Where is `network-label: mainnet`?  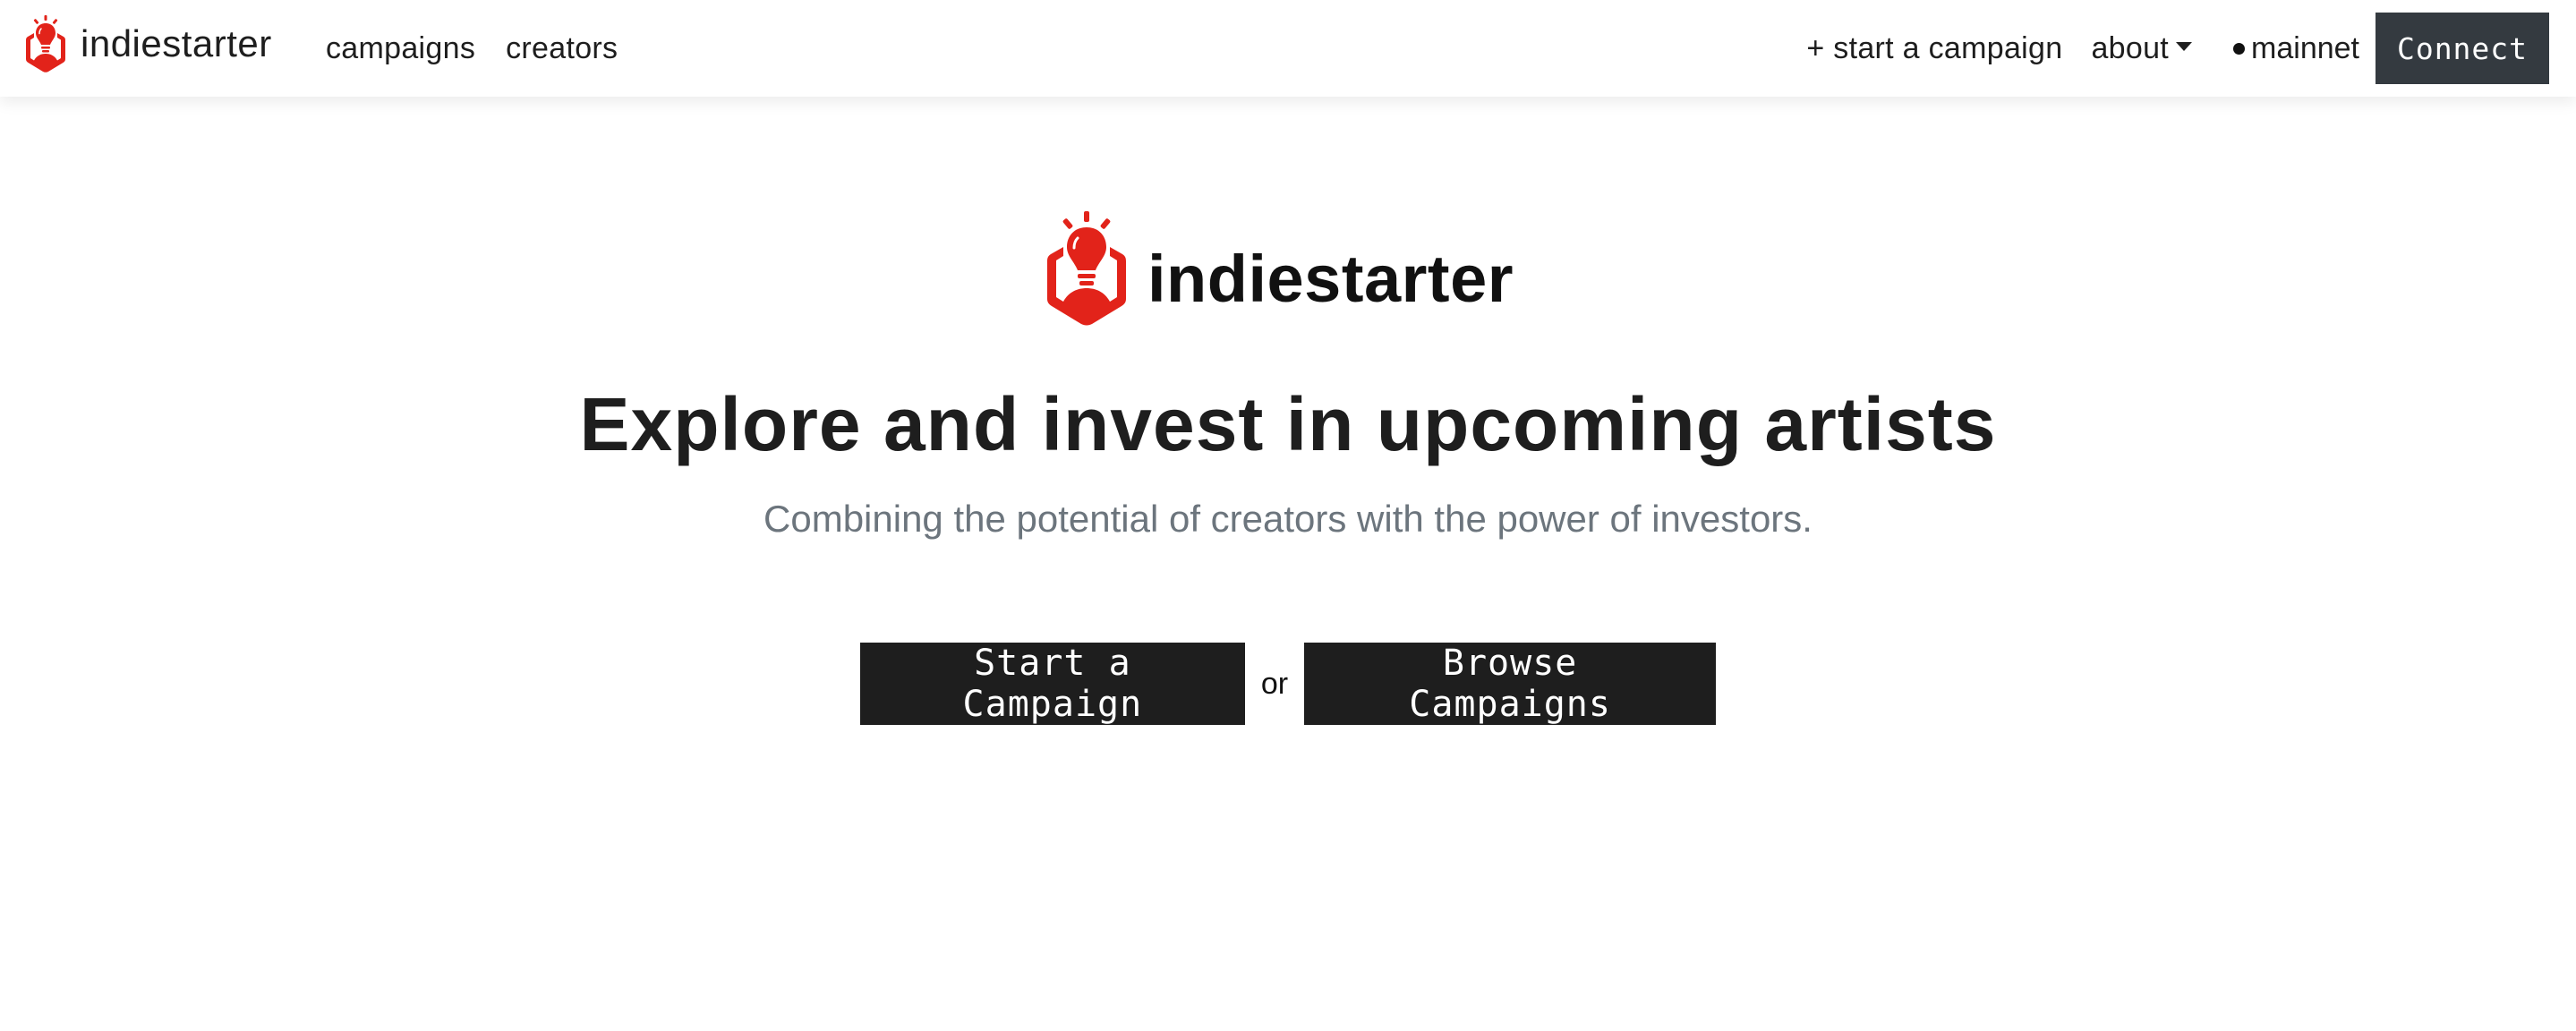
network-label: mainnet is located at coordinates (2305, 47).